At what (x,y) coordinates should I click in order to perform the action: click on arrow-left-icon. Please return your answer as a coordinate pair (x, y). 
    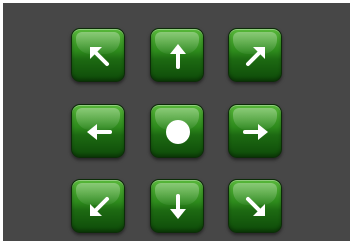
    Looking at the image, I should click on (99, 132).